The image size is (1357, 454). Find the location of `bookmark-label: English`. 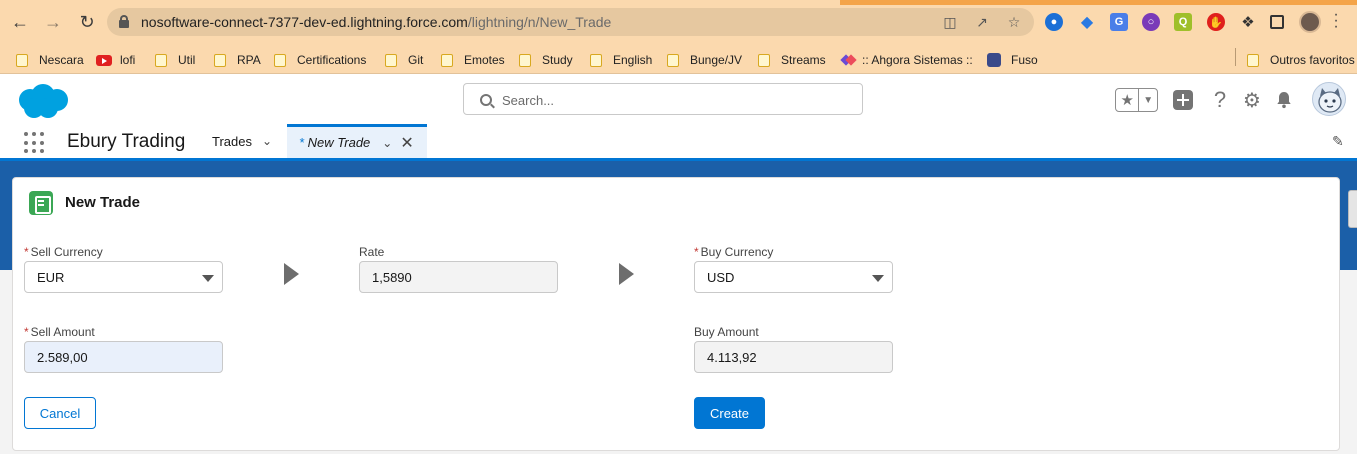

bookmark-label: English is located at coordinates (633, 60).